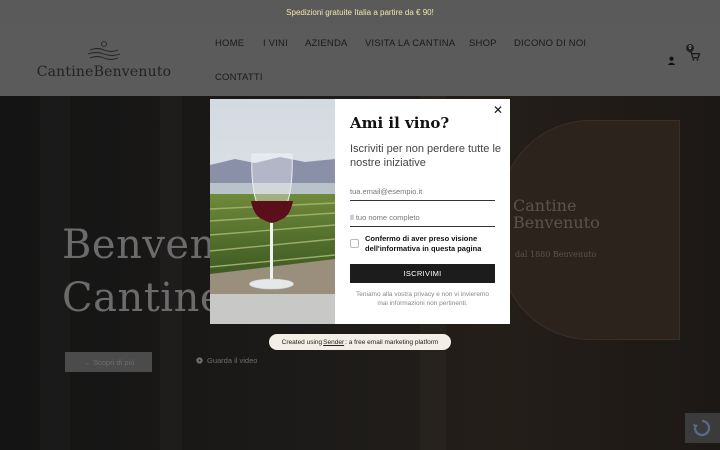 This screenshot has height=450, width=720. What do you see at coordinates (422, 218) in the screenshot?
I see `full-name-field` at bounding box center [422, 218].